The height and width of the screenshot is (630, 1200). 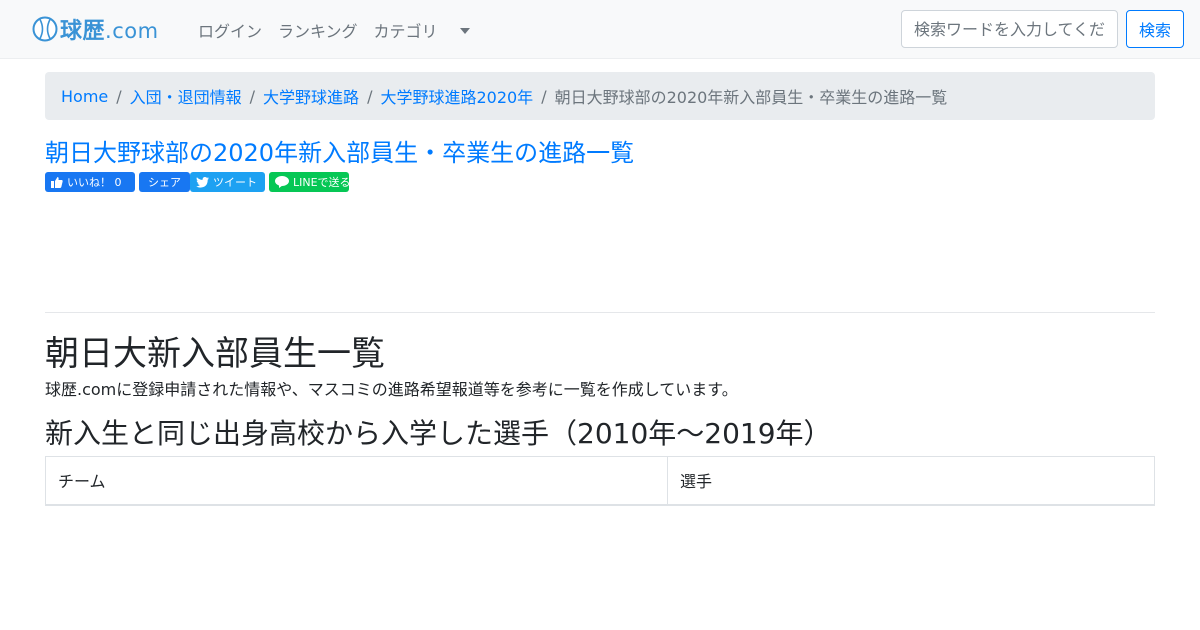 I want to click on main-nav: ログイン ランキング カテゴリ, so click(x=350, y=30).